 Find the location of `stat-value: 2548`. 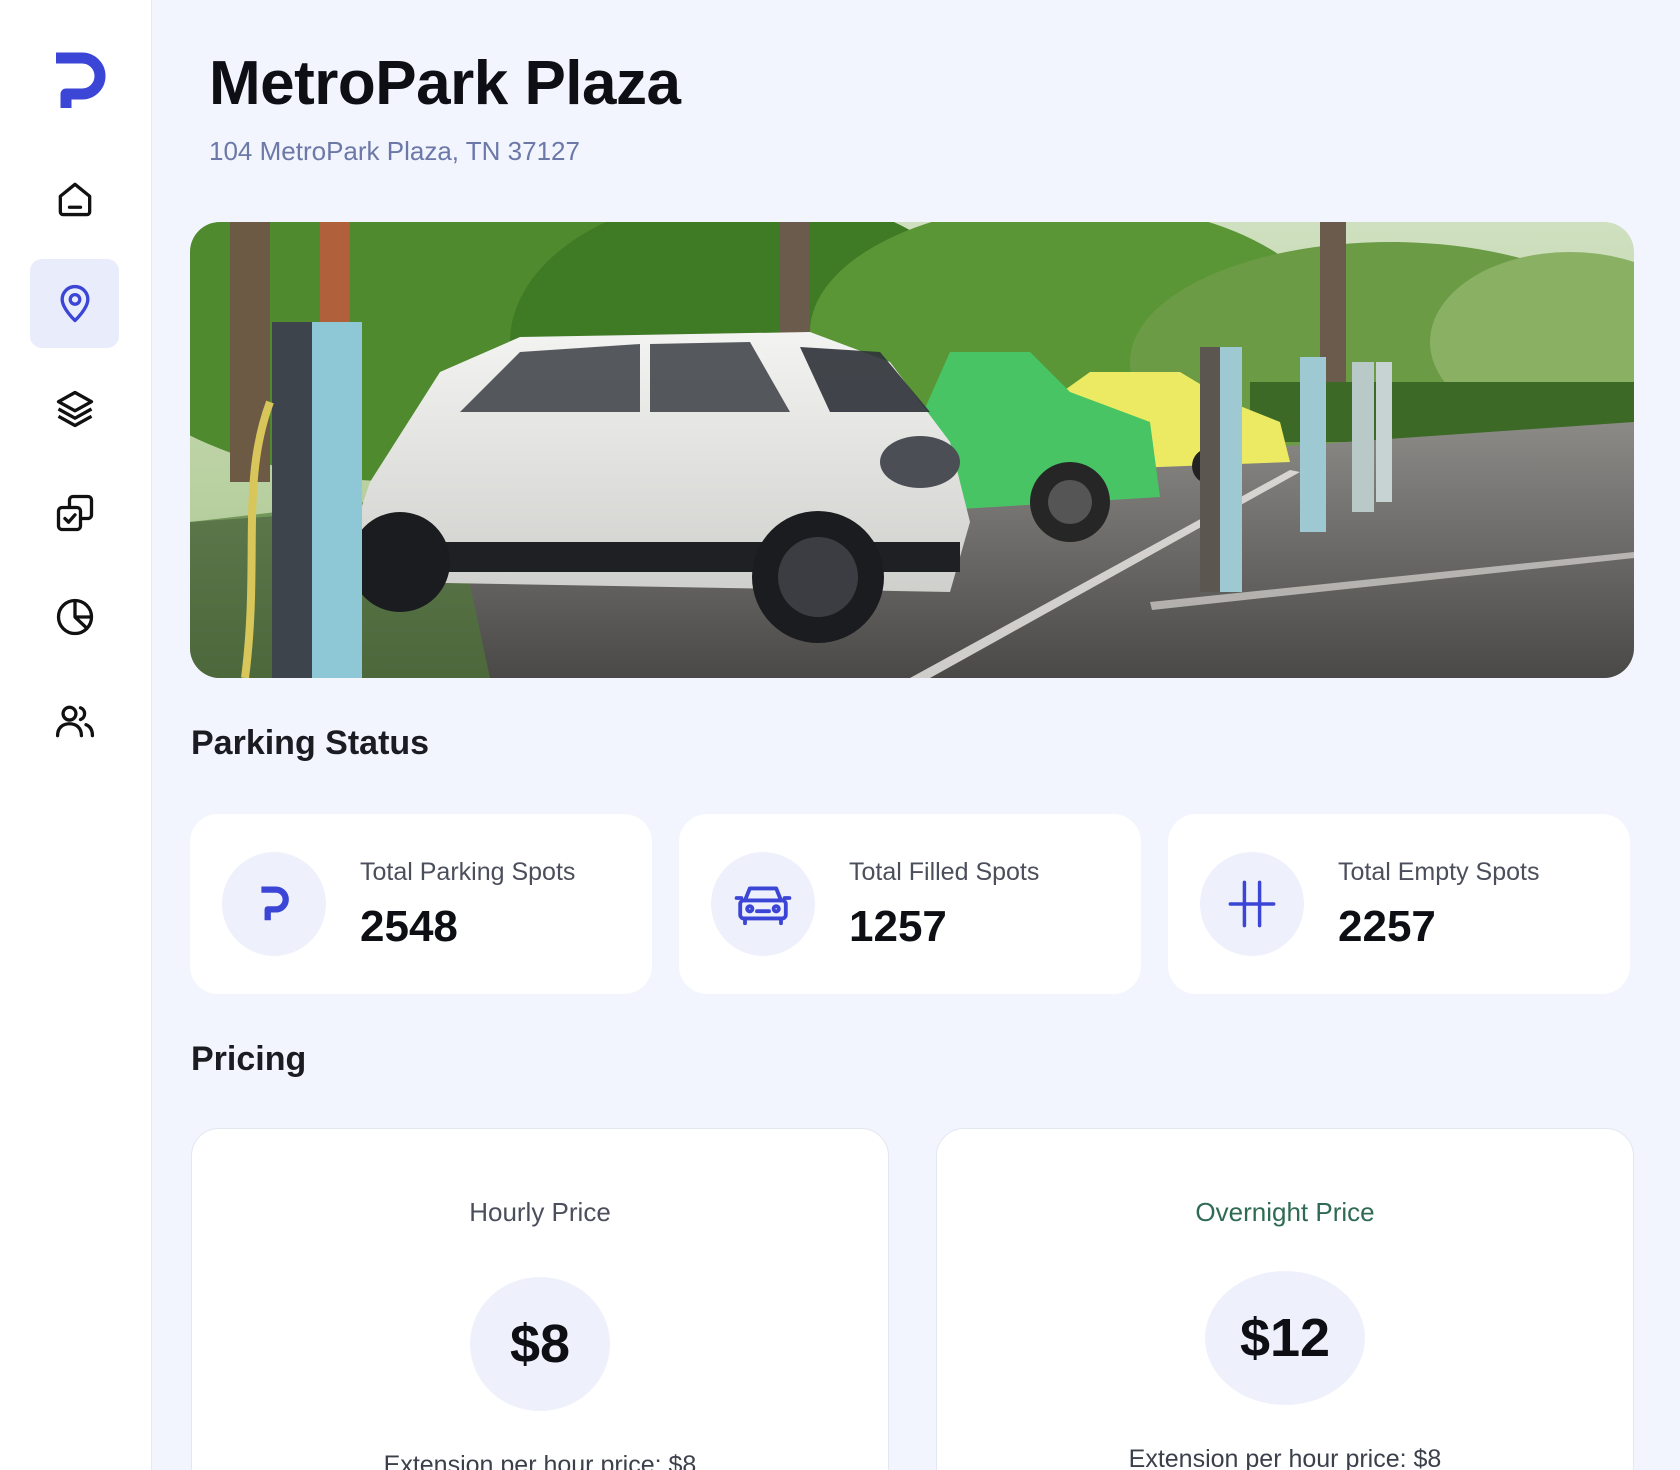

stat-value: 2548 is located at coordinates (409, 926).